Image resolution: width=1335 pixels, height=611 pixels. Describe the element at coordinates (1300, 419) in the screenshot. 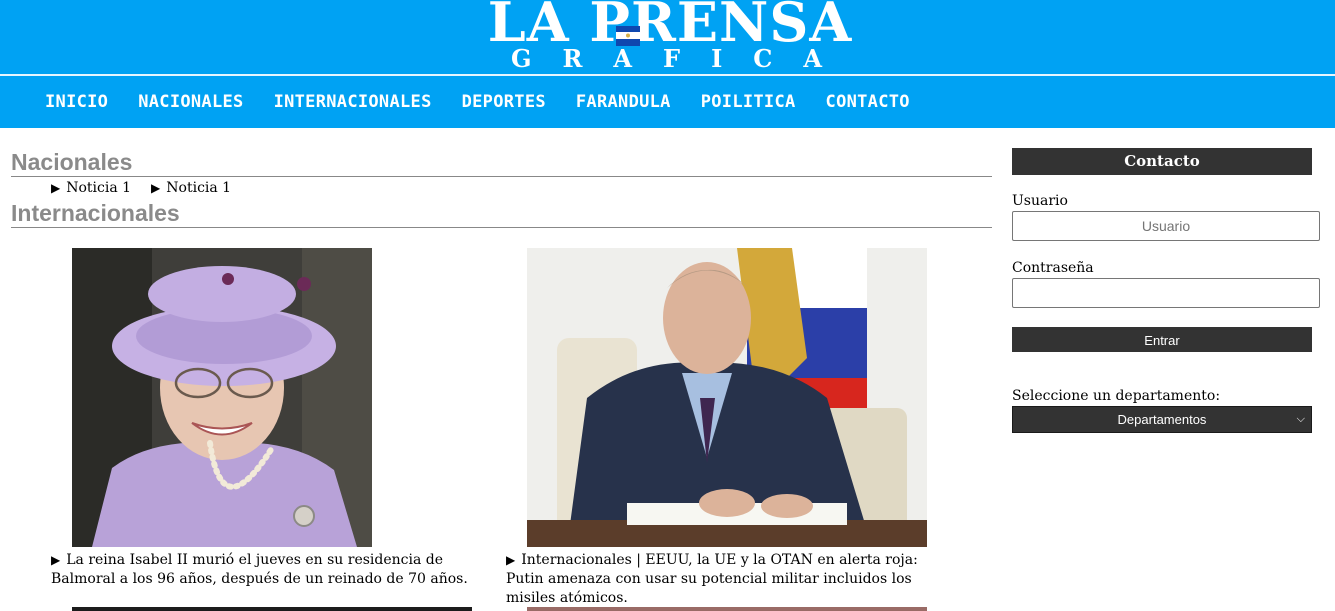

I see `chevron-down-icon: ⌵` at that location.